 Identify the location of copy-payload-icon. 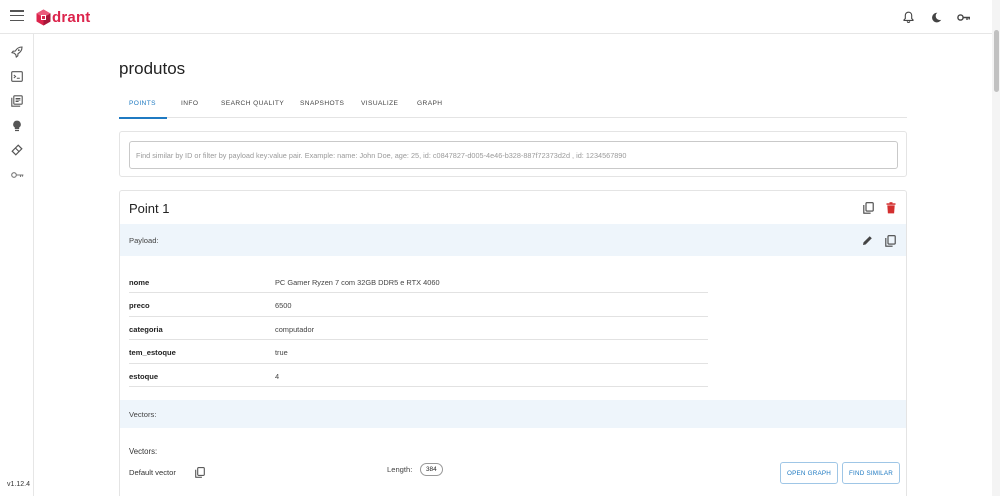
(890, 240).